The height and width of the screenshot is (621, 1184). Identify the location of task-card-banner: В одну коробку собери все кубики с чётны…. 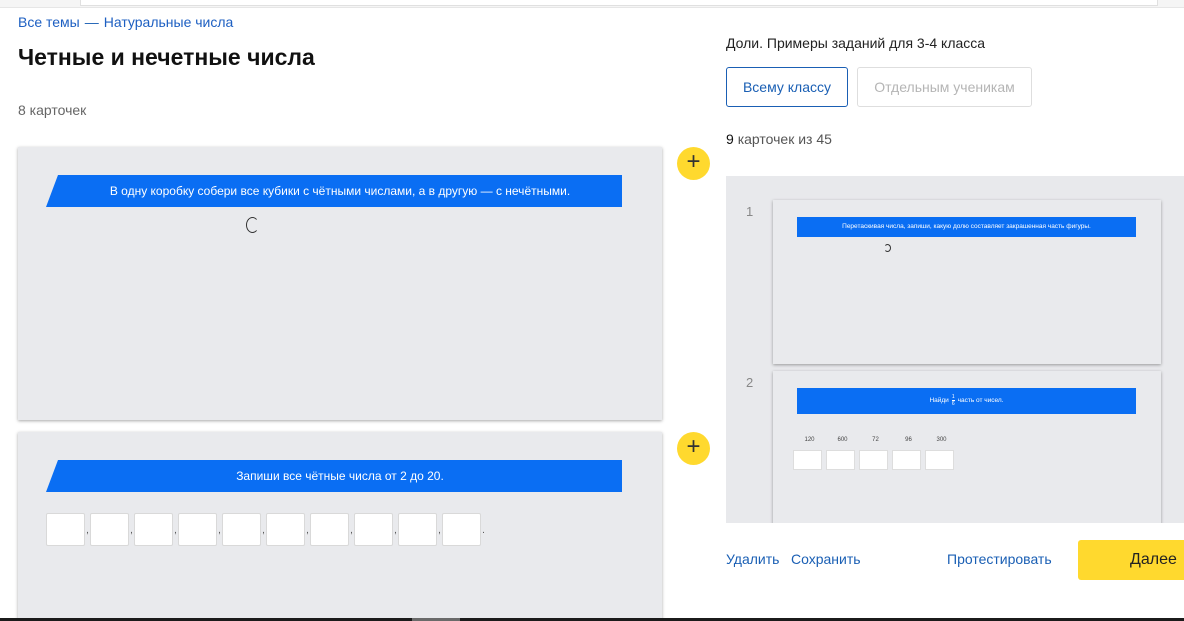
(334, 191).